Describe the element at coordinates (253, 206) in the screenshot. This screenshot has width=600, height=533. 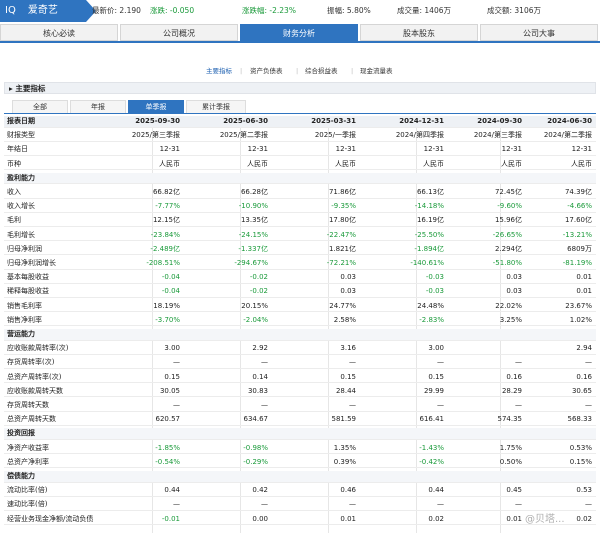
I see `table-cell: -10.90%` at that location.